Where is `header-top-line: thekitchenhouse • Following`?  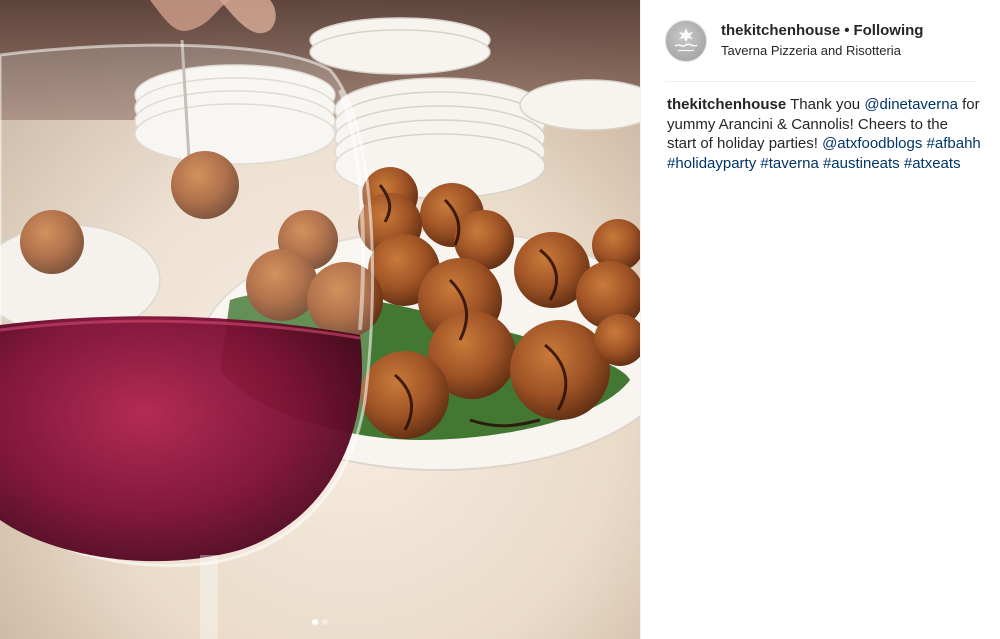
header-top-line: thekitchenhouse • Following is located at coordinates (822, 31).